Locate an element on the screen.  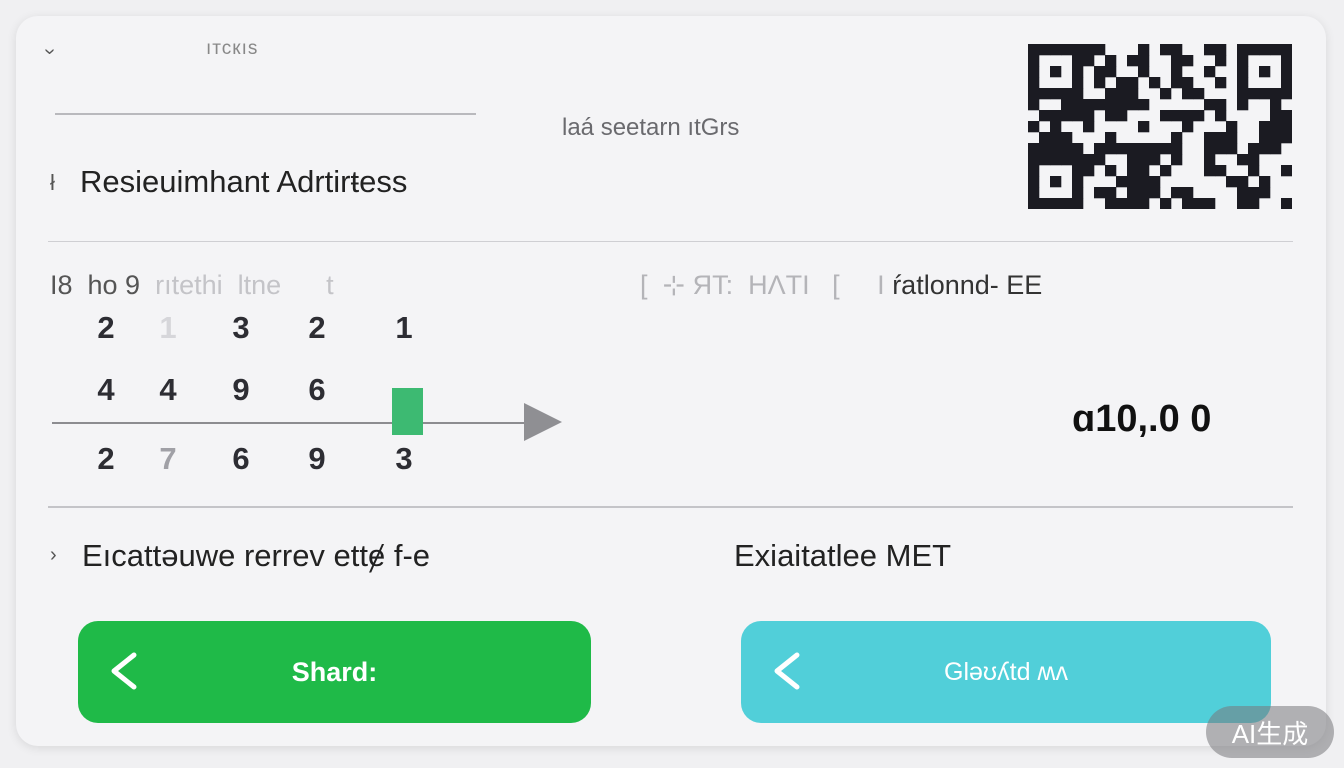
back-chevron-icon: ‹ is located at coordinates (49, 51).